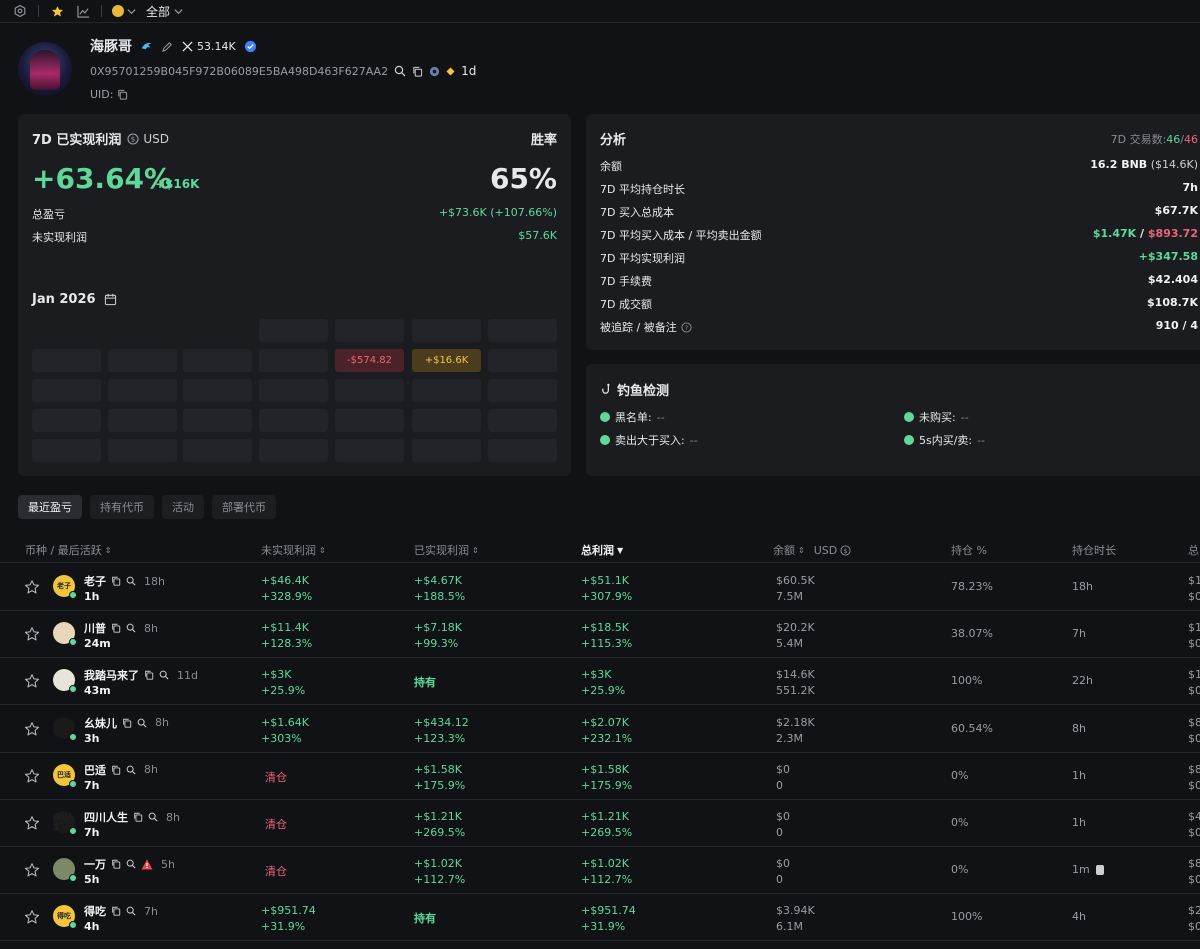 Image resolution: width=1200 pixels, height=949 pixels. I want to click on chain-selector, so click(124, 11).